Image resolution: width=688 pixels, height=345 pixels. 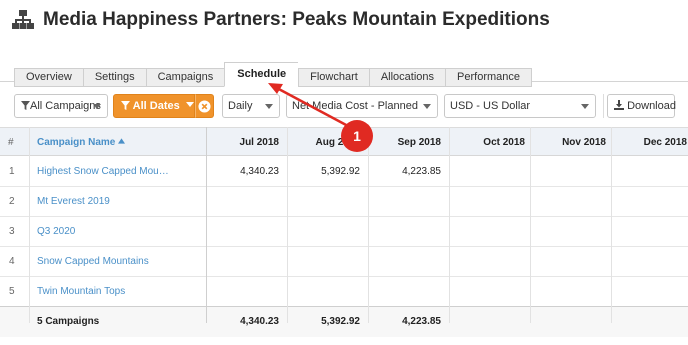 What do you see at coordinates (48, 77) in the screenshot?
I see `tab-overview: Overview` at bounding box center [48, 77].